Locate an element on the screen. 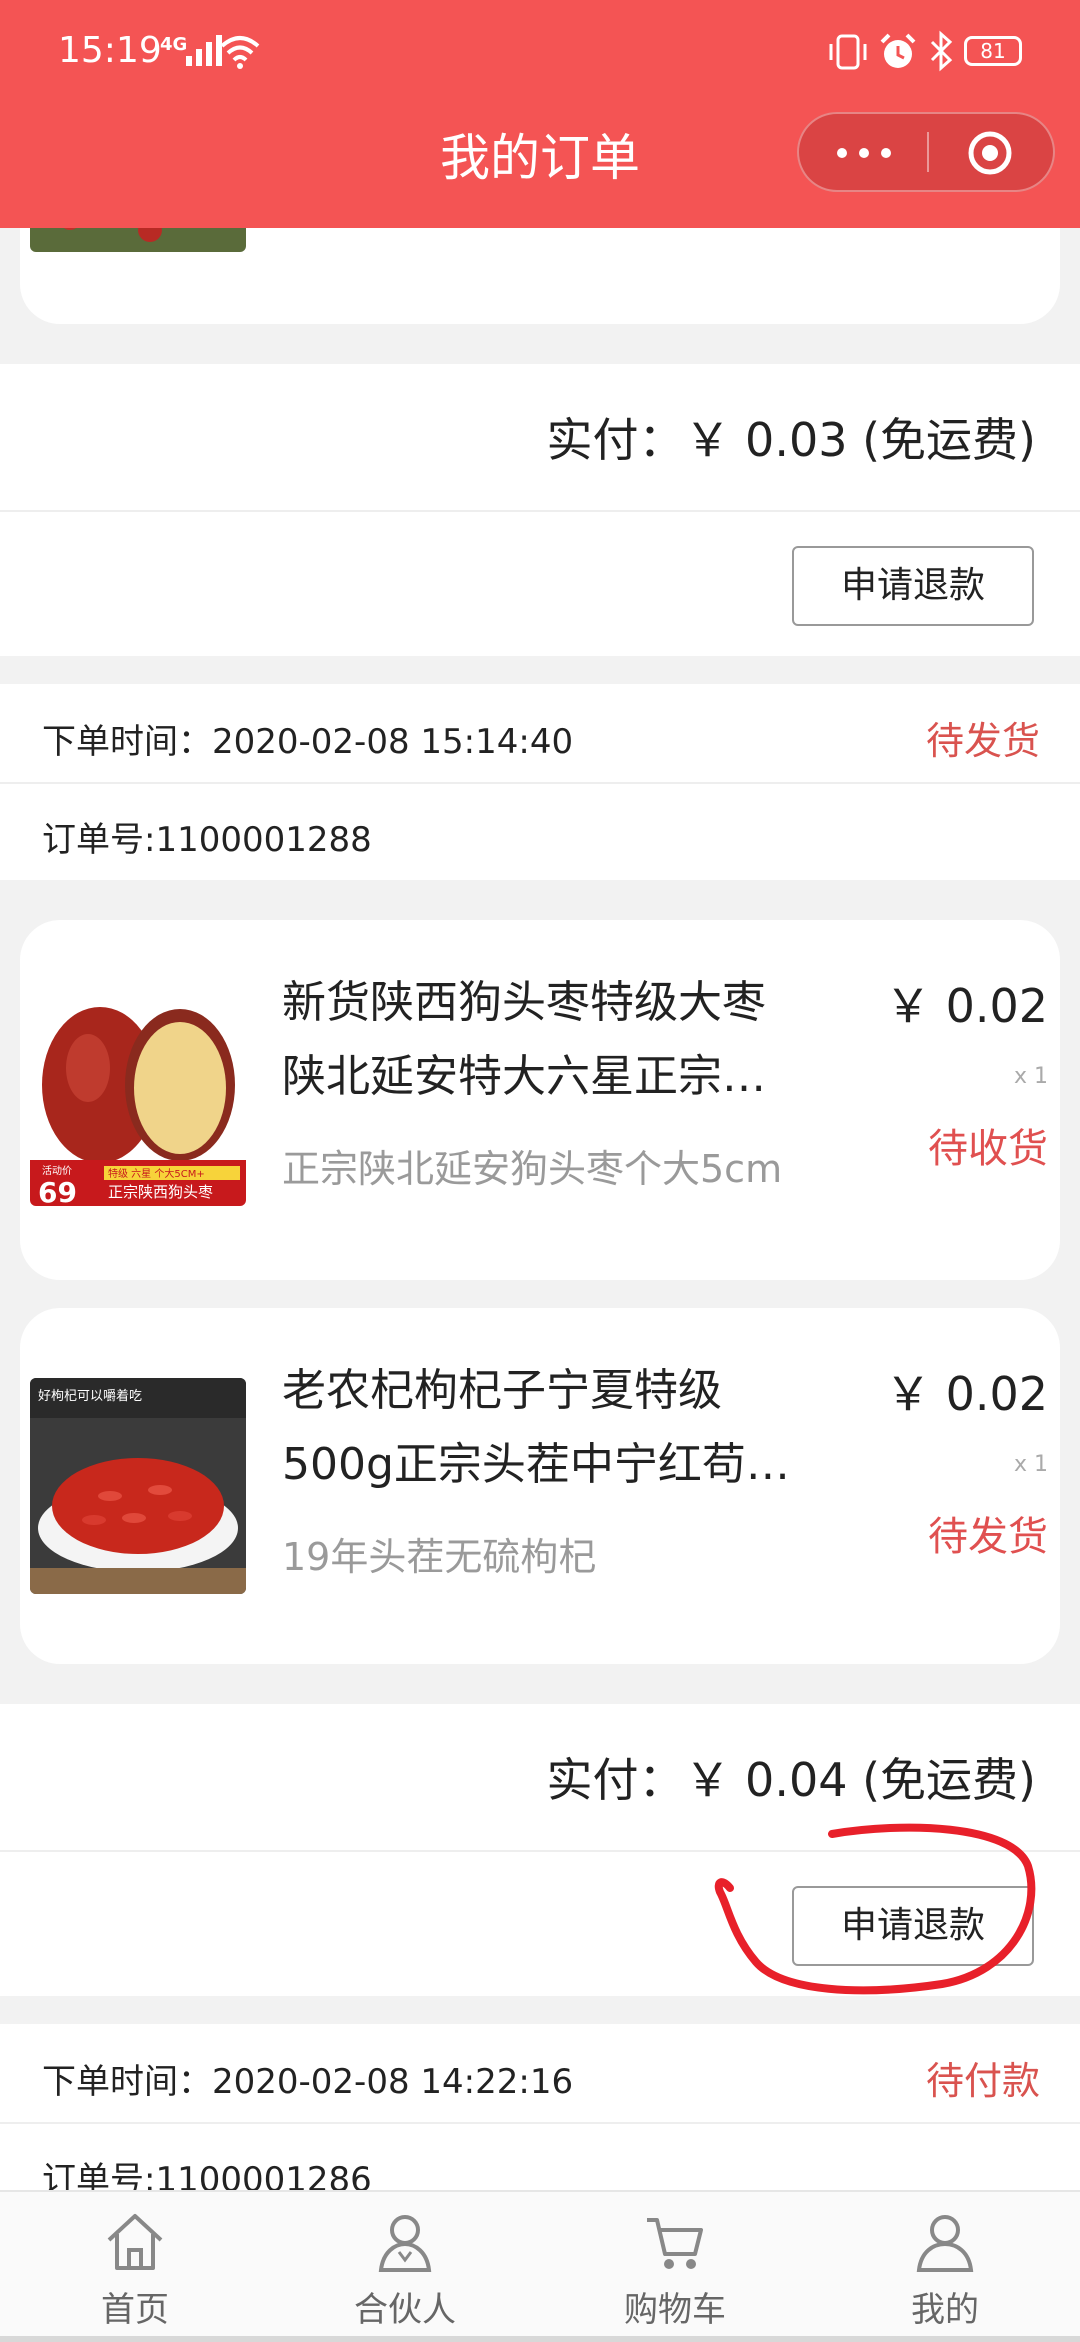 The height and width of the screenshot is (2342, 1080). mini-program-capsule is located at coordinates (926, 152).